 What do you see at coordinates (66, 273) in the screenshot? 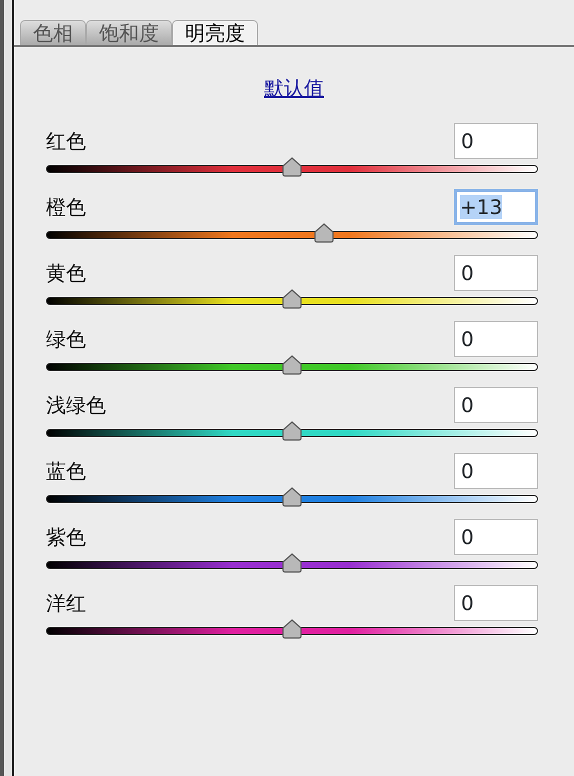
I see `channel-label: 黄色` at bounding box center [66, 273].